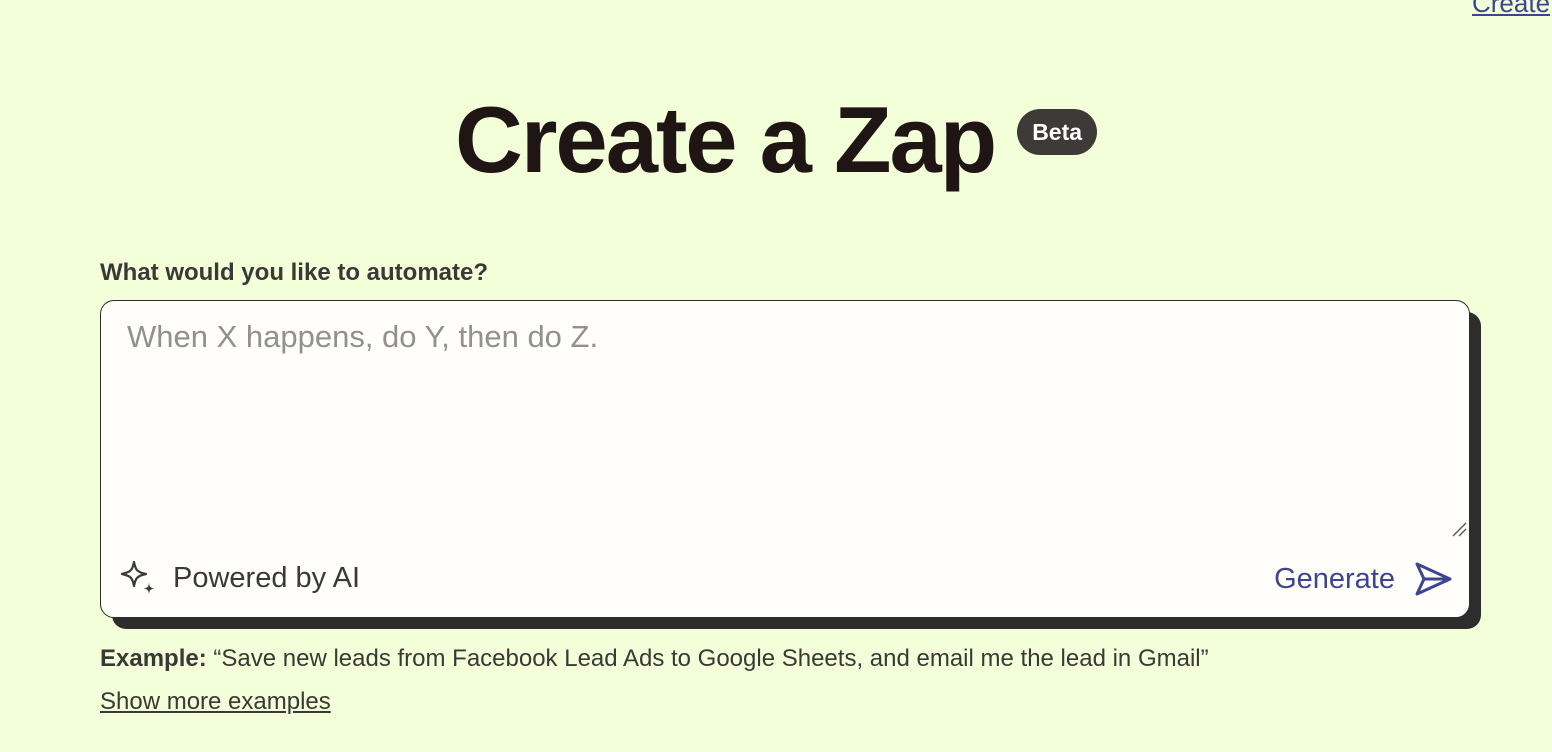  I want to click on generate-label: Generate, so click(1334, 578).